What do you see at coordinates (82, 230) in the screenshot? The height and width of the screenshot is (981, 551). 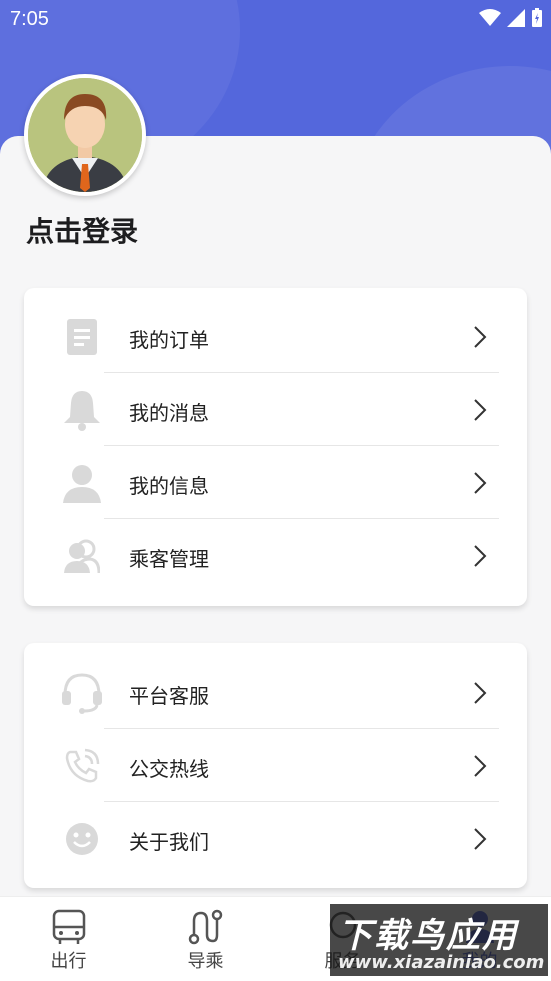 I see `login-prompt: 点击登录` at bounding box center [82, 230].